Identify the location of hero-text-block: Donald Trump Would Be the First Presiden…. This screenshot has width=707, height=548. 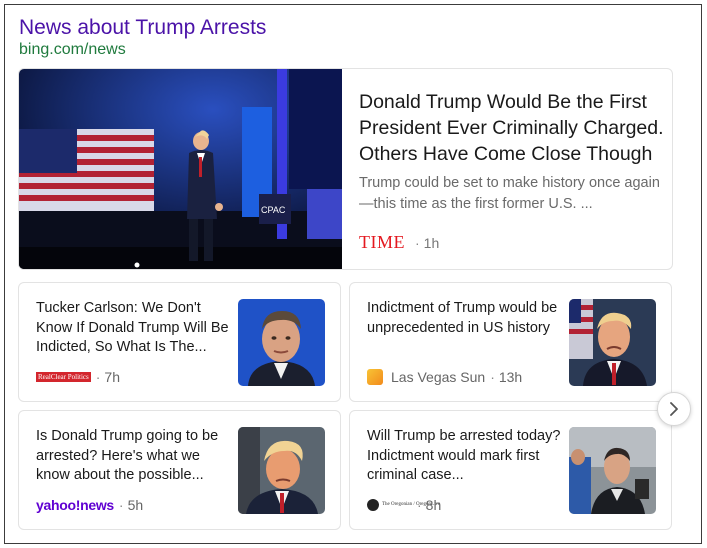
(511, 152).